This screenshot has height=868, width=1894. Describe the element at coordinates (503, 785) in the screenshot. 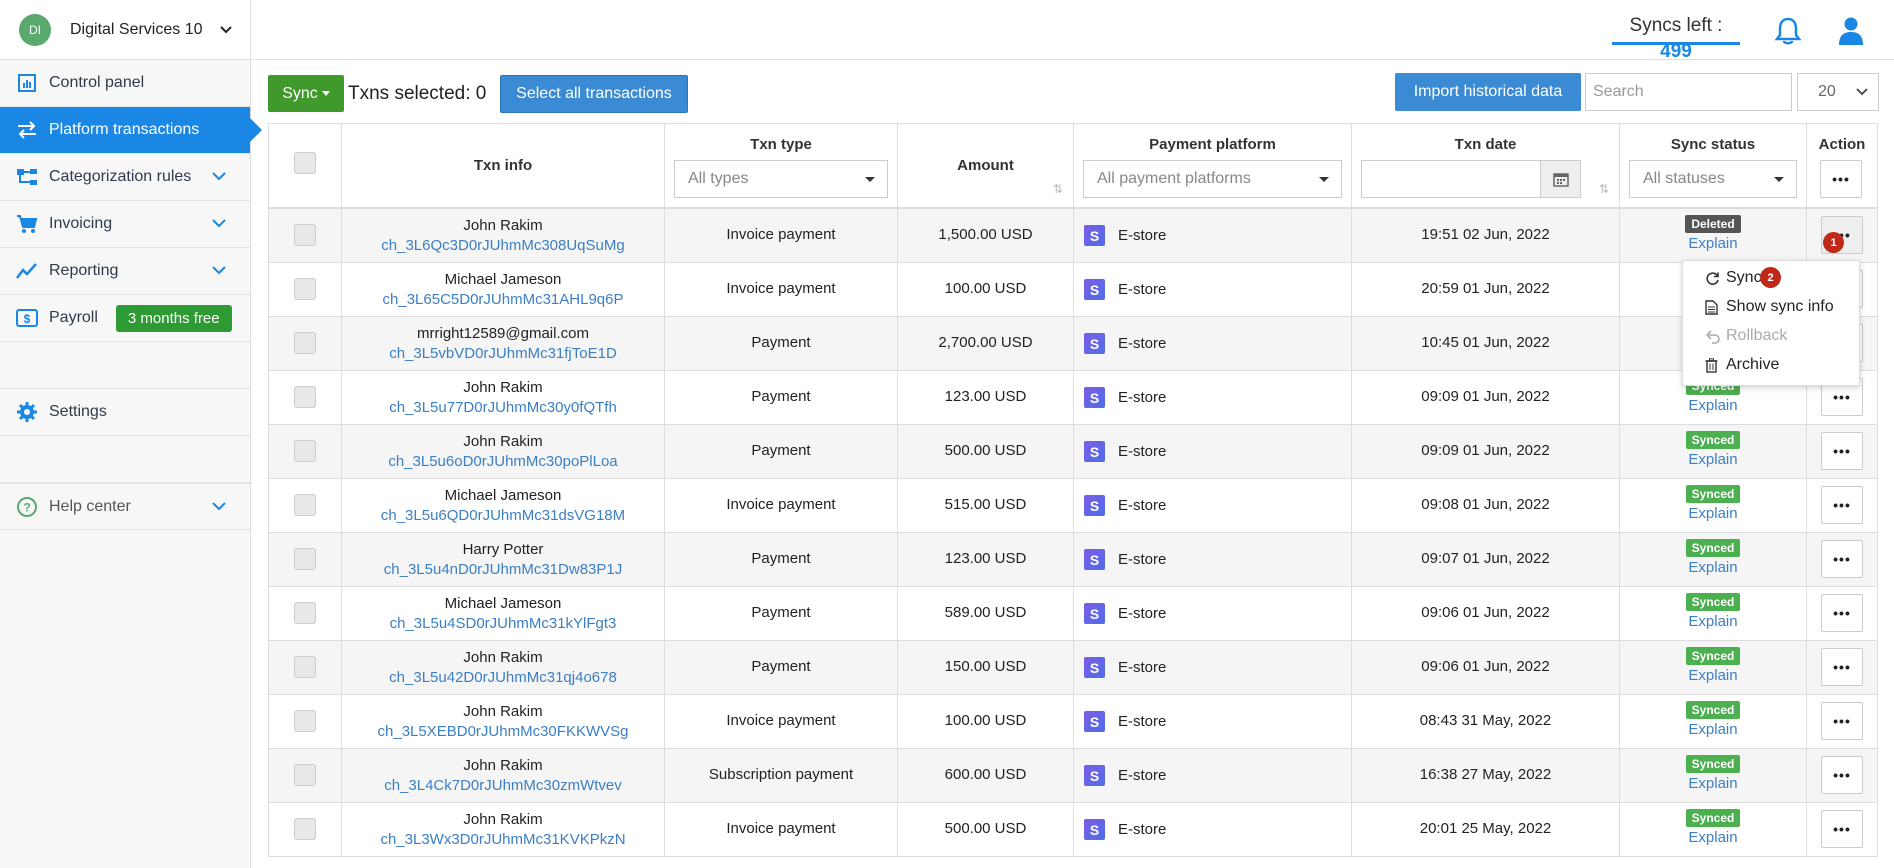

I see `charge-id-link: ch_3L4Ck7D0rJUhmMc30zmWtvev` at that location.